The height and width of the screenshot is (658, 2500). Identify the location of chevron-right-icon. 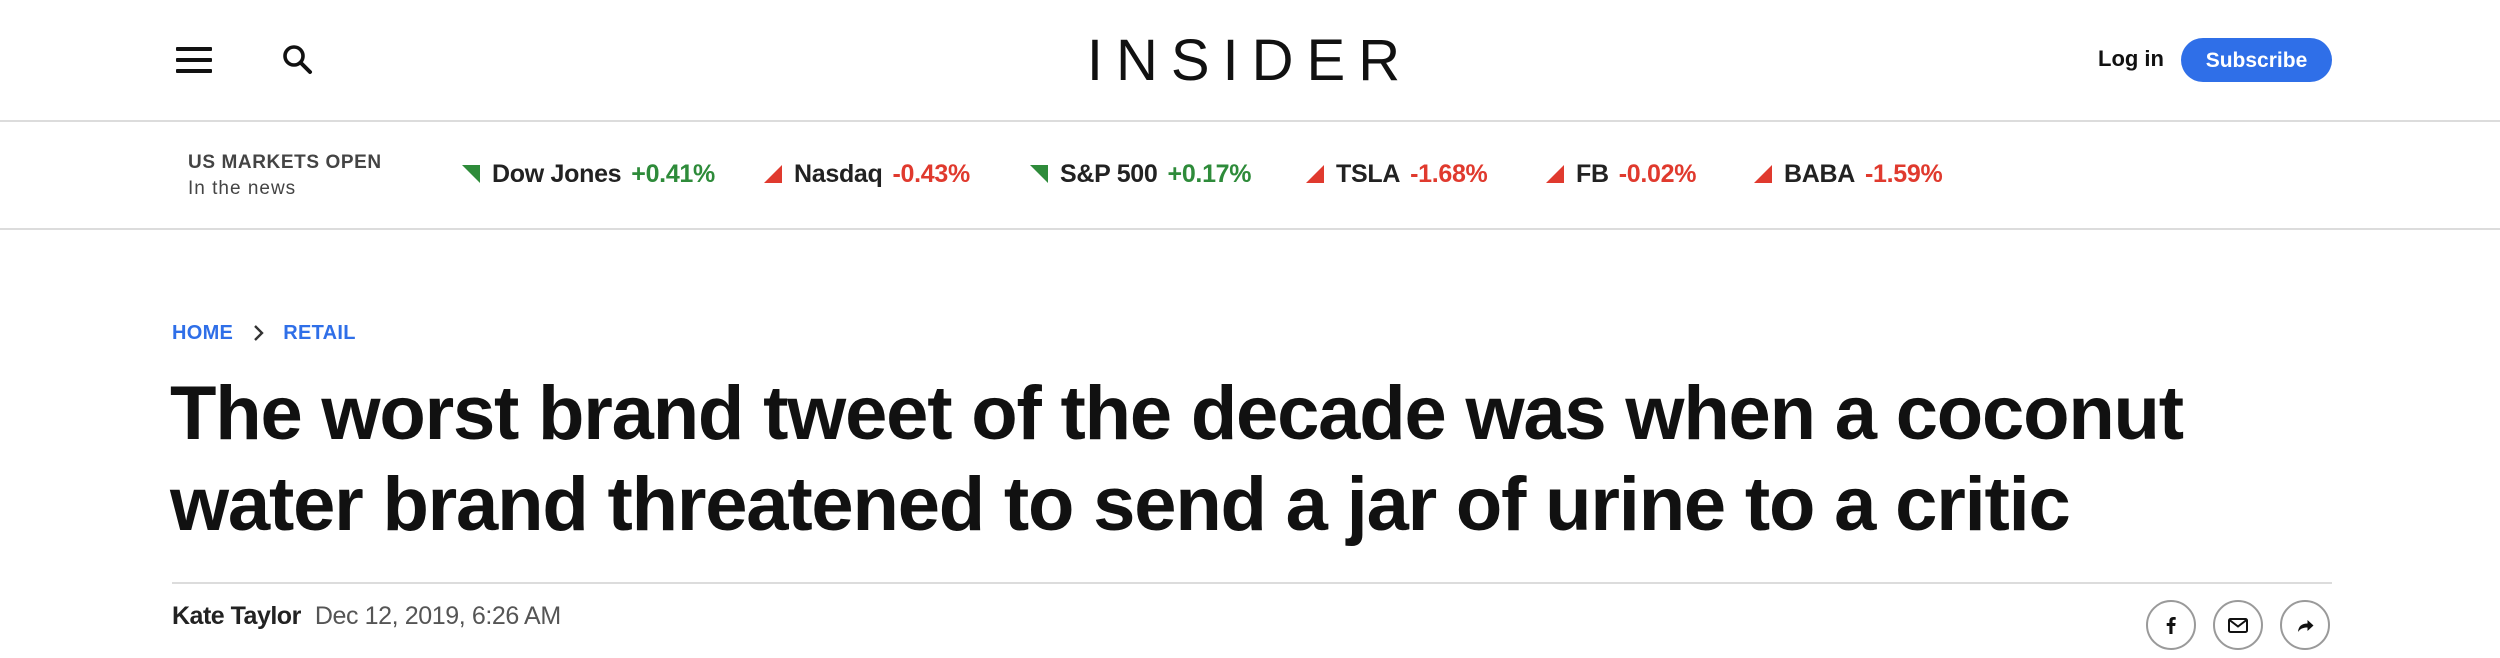
(259, 333).